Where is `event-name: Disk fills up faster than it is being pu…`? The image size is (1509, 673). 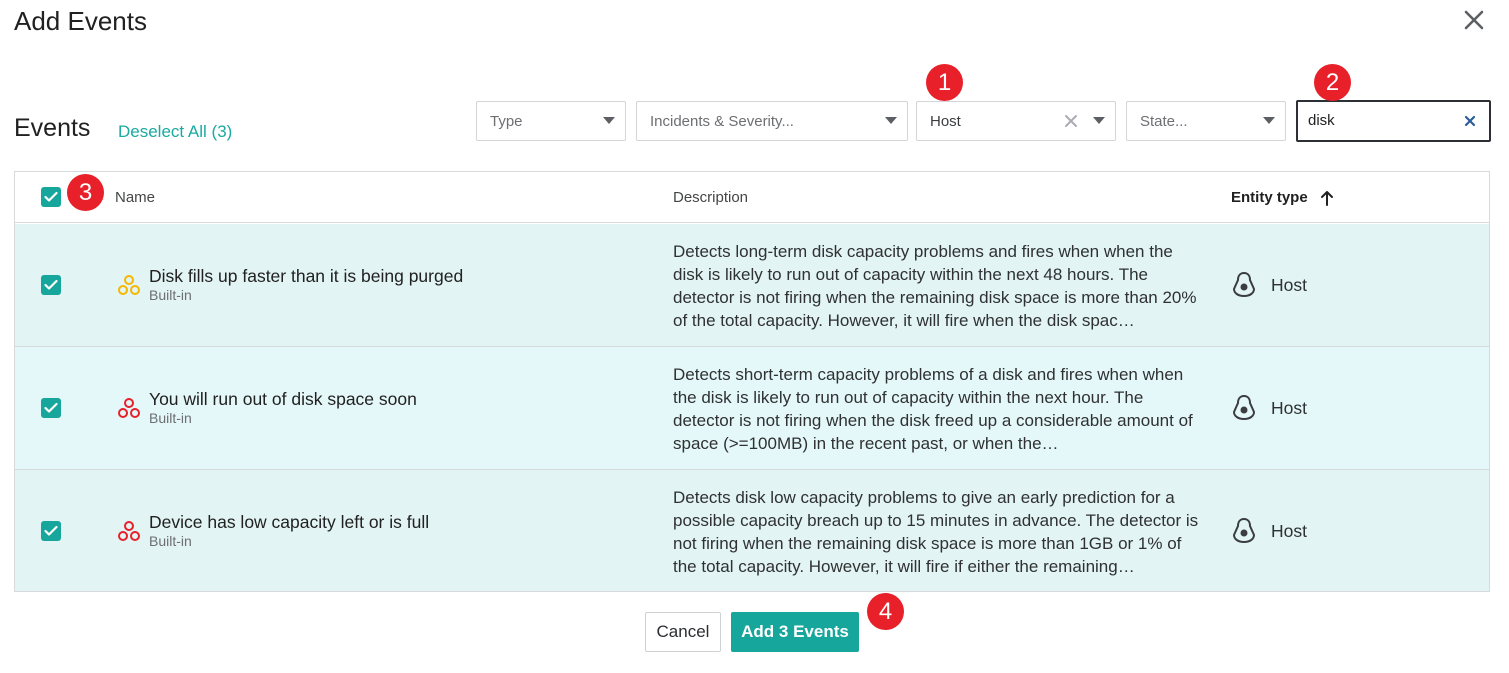 event-name: Disk fills up faster than it is being pu… is located at coordinates (306, 276).